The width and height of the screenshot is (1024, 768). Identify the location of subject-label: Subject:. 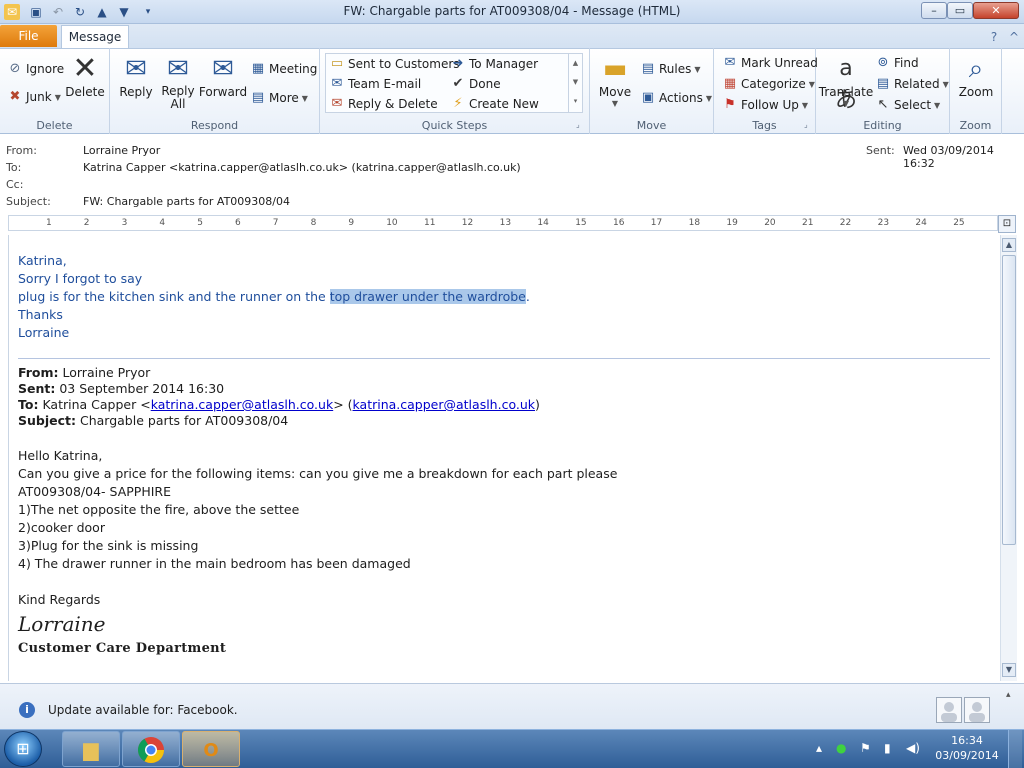
(28, 201).